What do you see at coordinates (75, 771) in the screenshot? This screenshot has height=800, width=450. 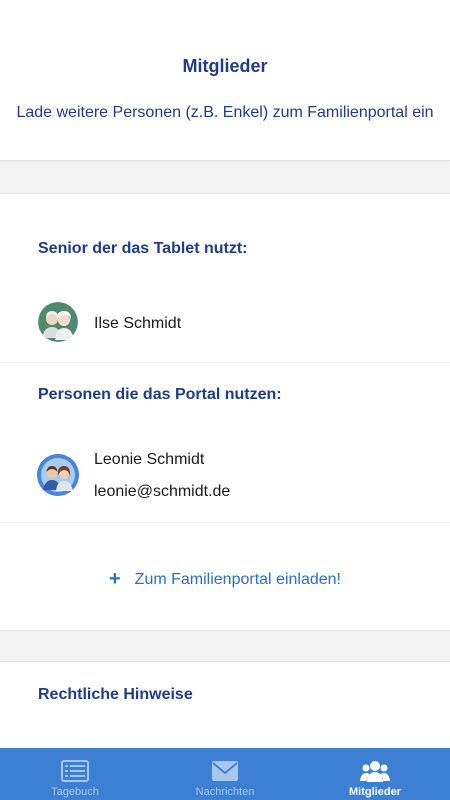 I see `diary-icon` at bounding box center [75, 771].